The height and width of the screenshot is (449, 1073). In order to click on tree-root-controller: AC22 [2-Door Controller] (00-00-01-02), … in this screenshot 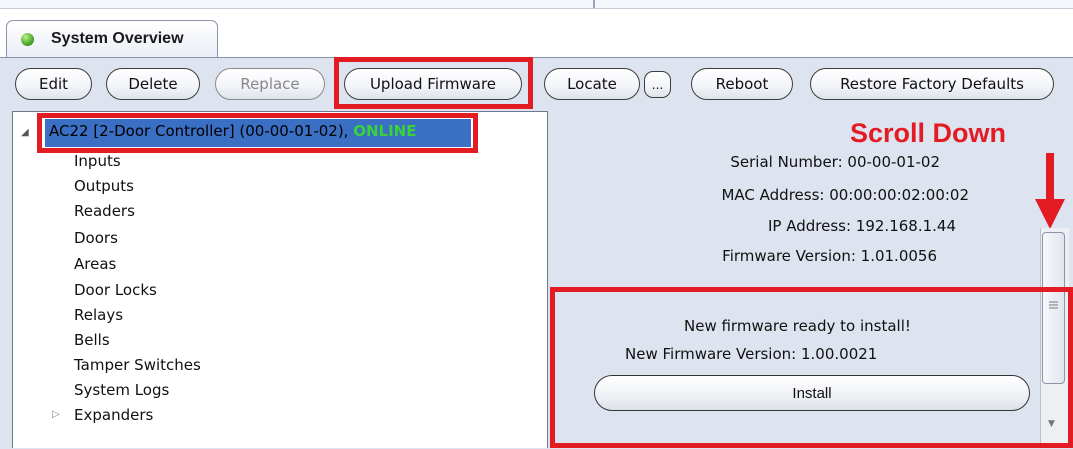, I will do `click(258, 133)`.